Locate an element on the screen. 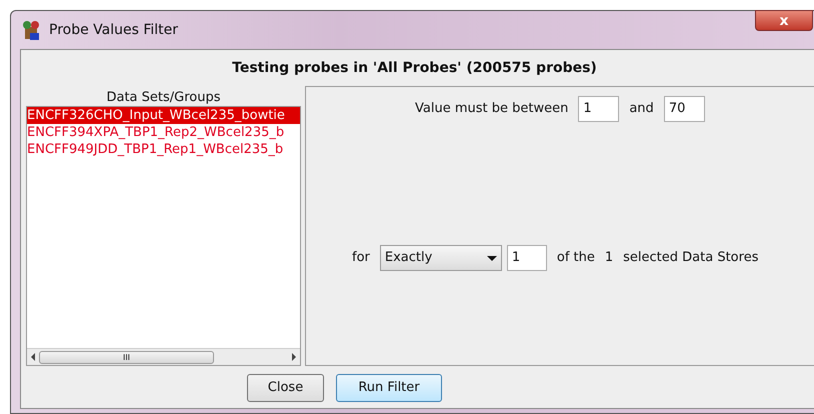  horizontal-scrollbar: III is located at coordinates (163, 356).